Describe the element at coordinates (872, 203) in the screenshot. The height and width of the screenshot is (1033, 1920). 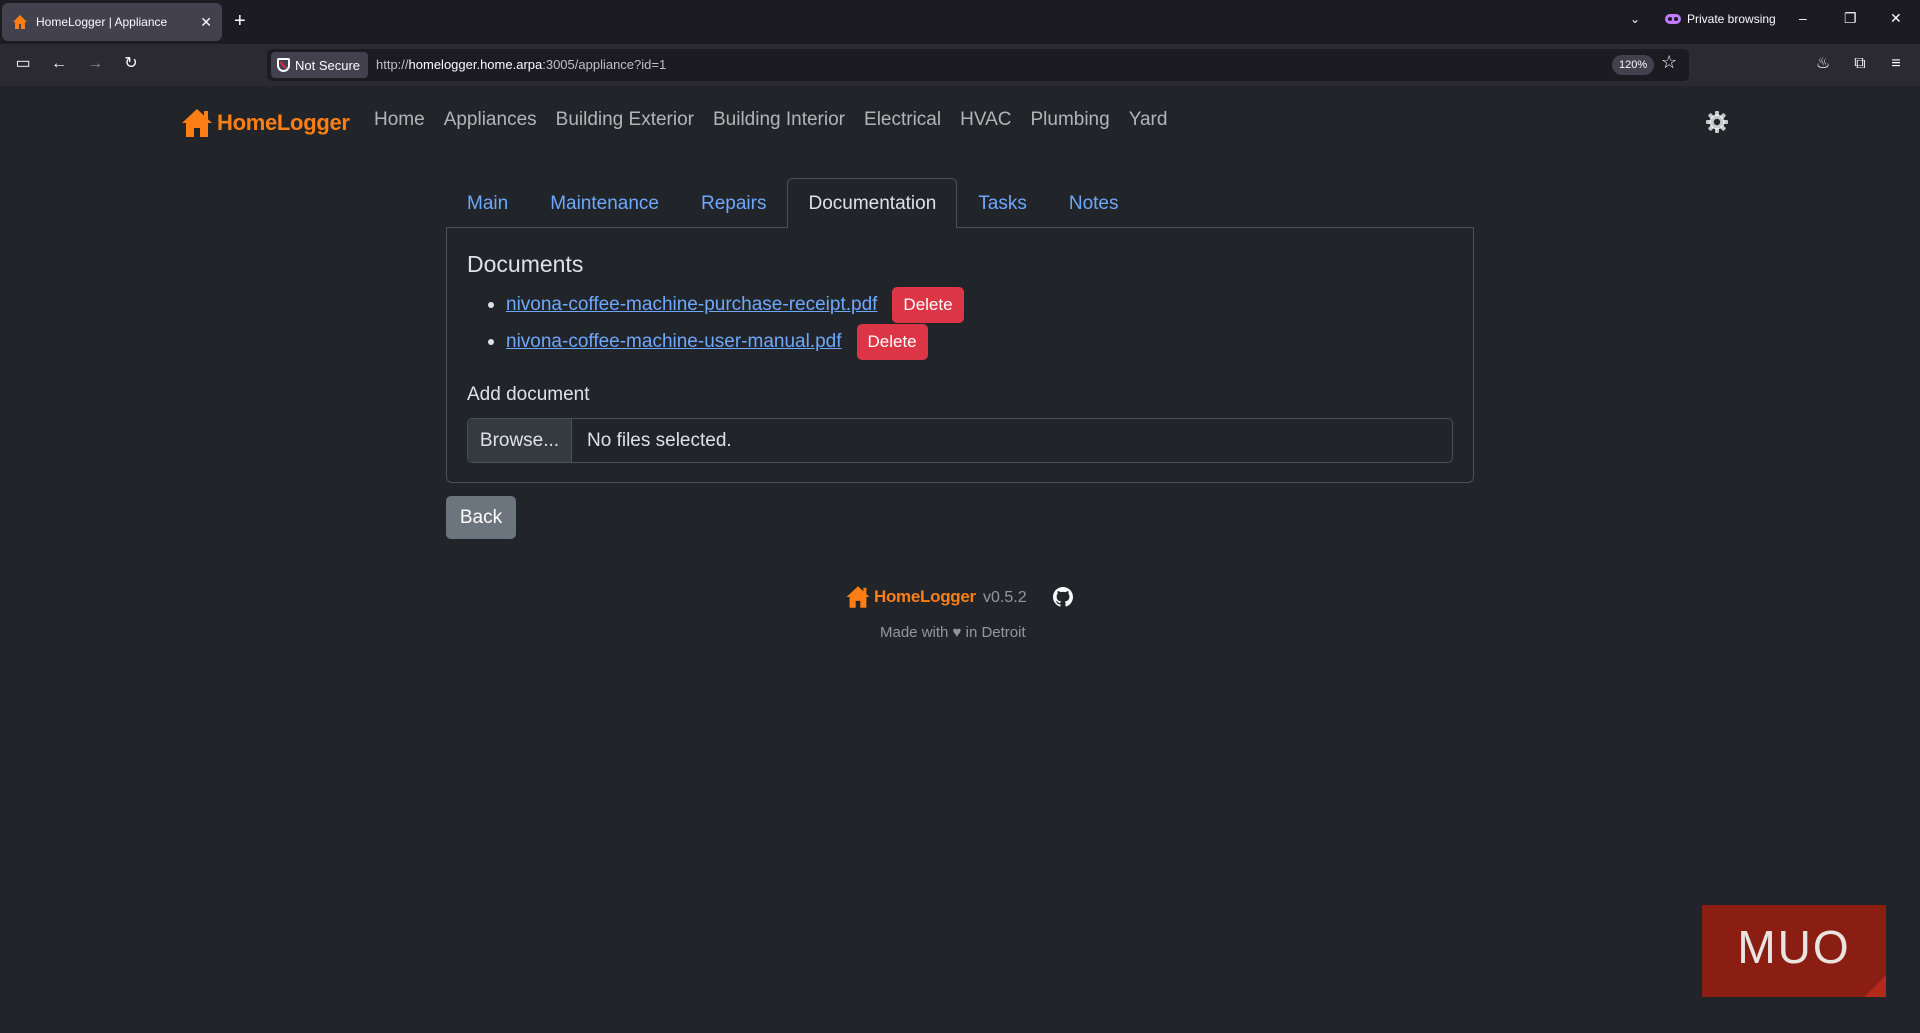
I see `tab-documentation: Documentation` at that location.